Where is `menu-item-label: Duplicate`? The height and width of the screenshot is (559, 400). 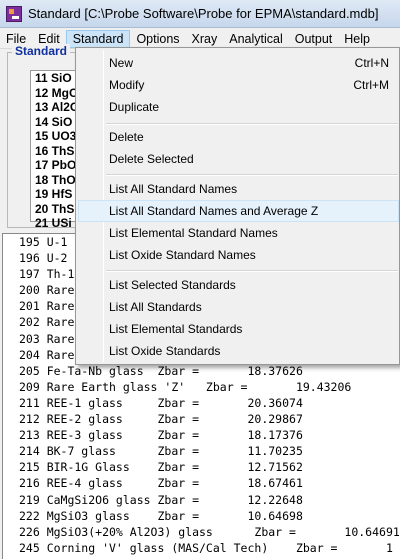 menu-item-label: Duplicate is located at coordinates (134, 107).